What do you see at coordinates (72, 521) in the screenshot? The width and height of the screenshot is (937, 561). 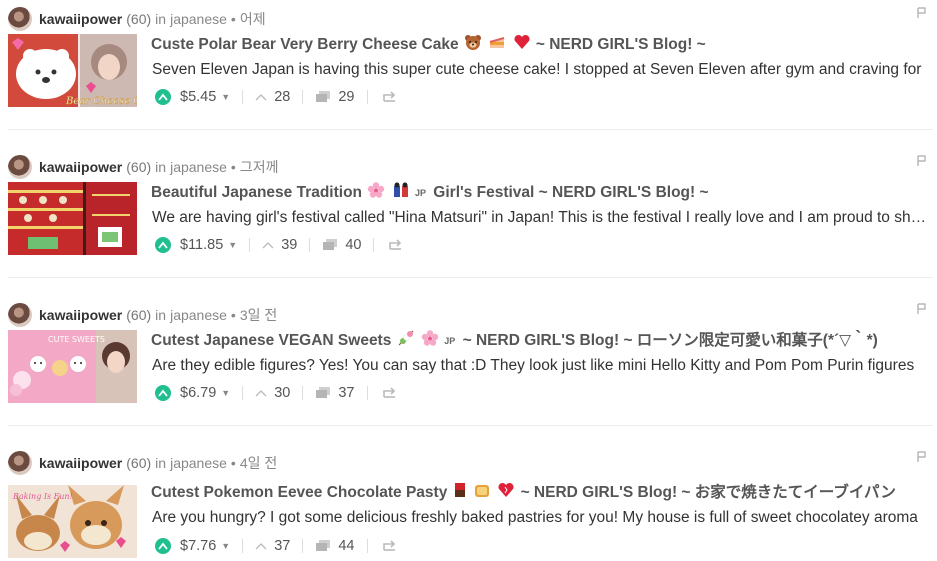 I see `post-thumbnail: Baking Is Fun!` at bounding box center [72, 521].